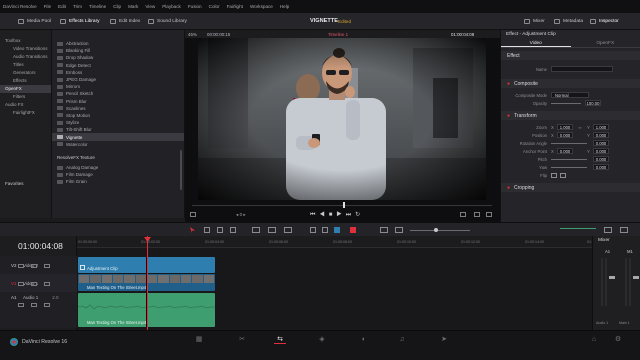 This screenshot has width=640, height=360. Describe the element at coordinates (118, 108) in the screenshot. I see `effect-item: Scanlines` at that location.